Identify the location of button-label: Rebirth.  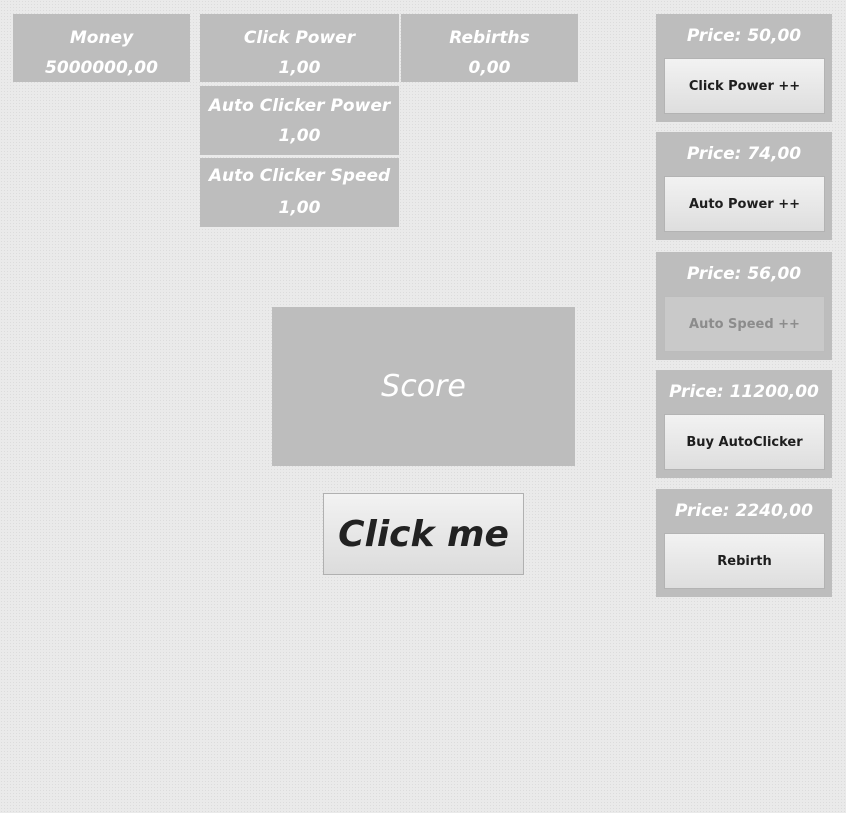
(744, 561).